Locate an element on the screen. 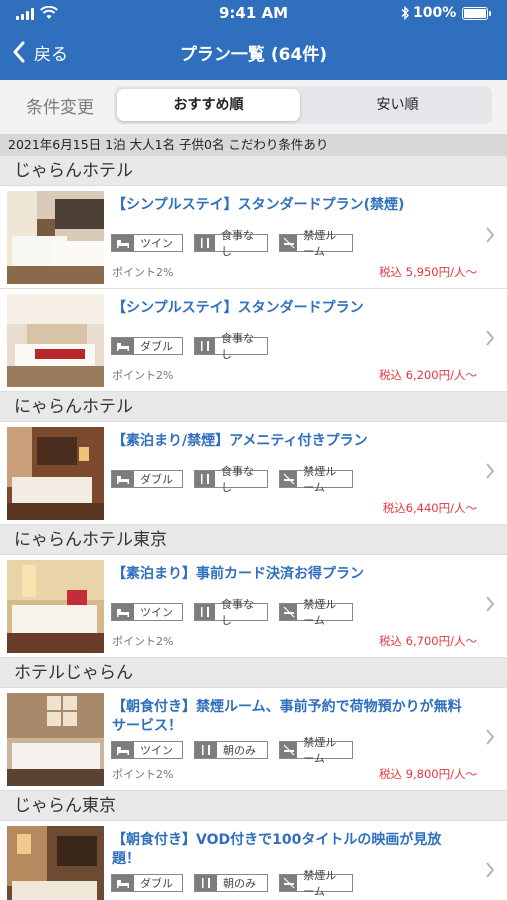 The height and width of the screenshot is (900, 507). hotel-name: ホテルじゃらん is located at coordinates (253, 673).